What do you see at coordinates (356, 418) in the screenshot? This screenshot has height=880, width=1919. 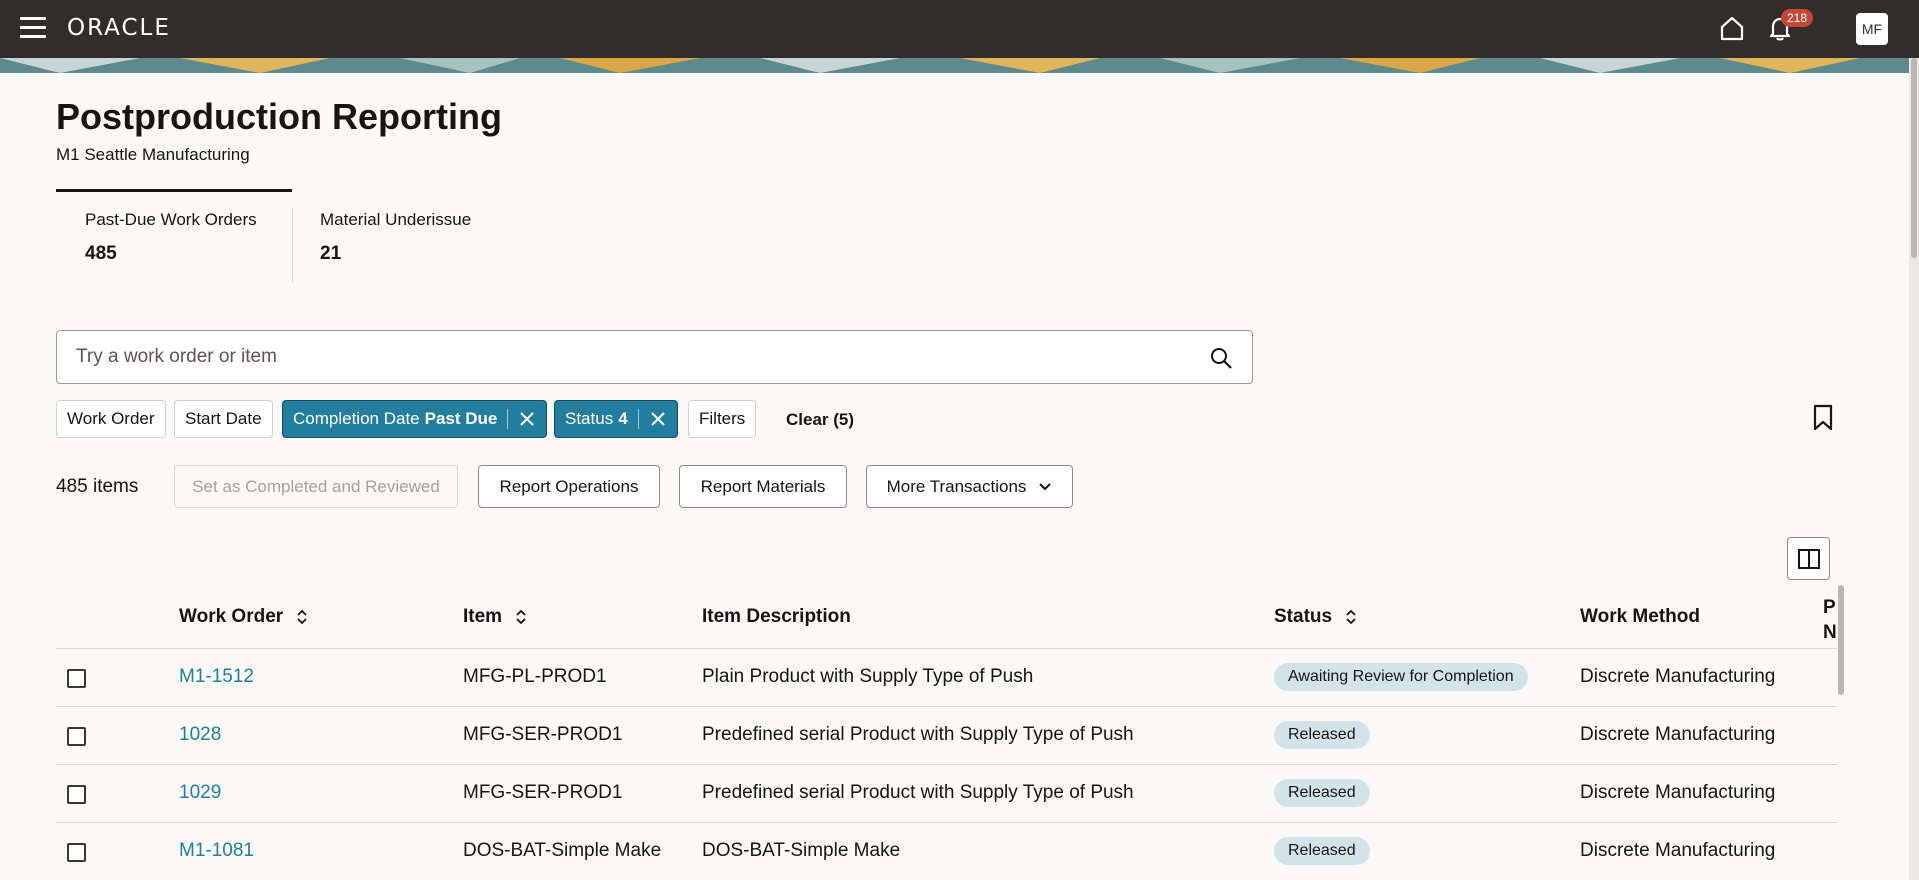 I see `chip-label: Completion Date` at bounding box center [356, 418].